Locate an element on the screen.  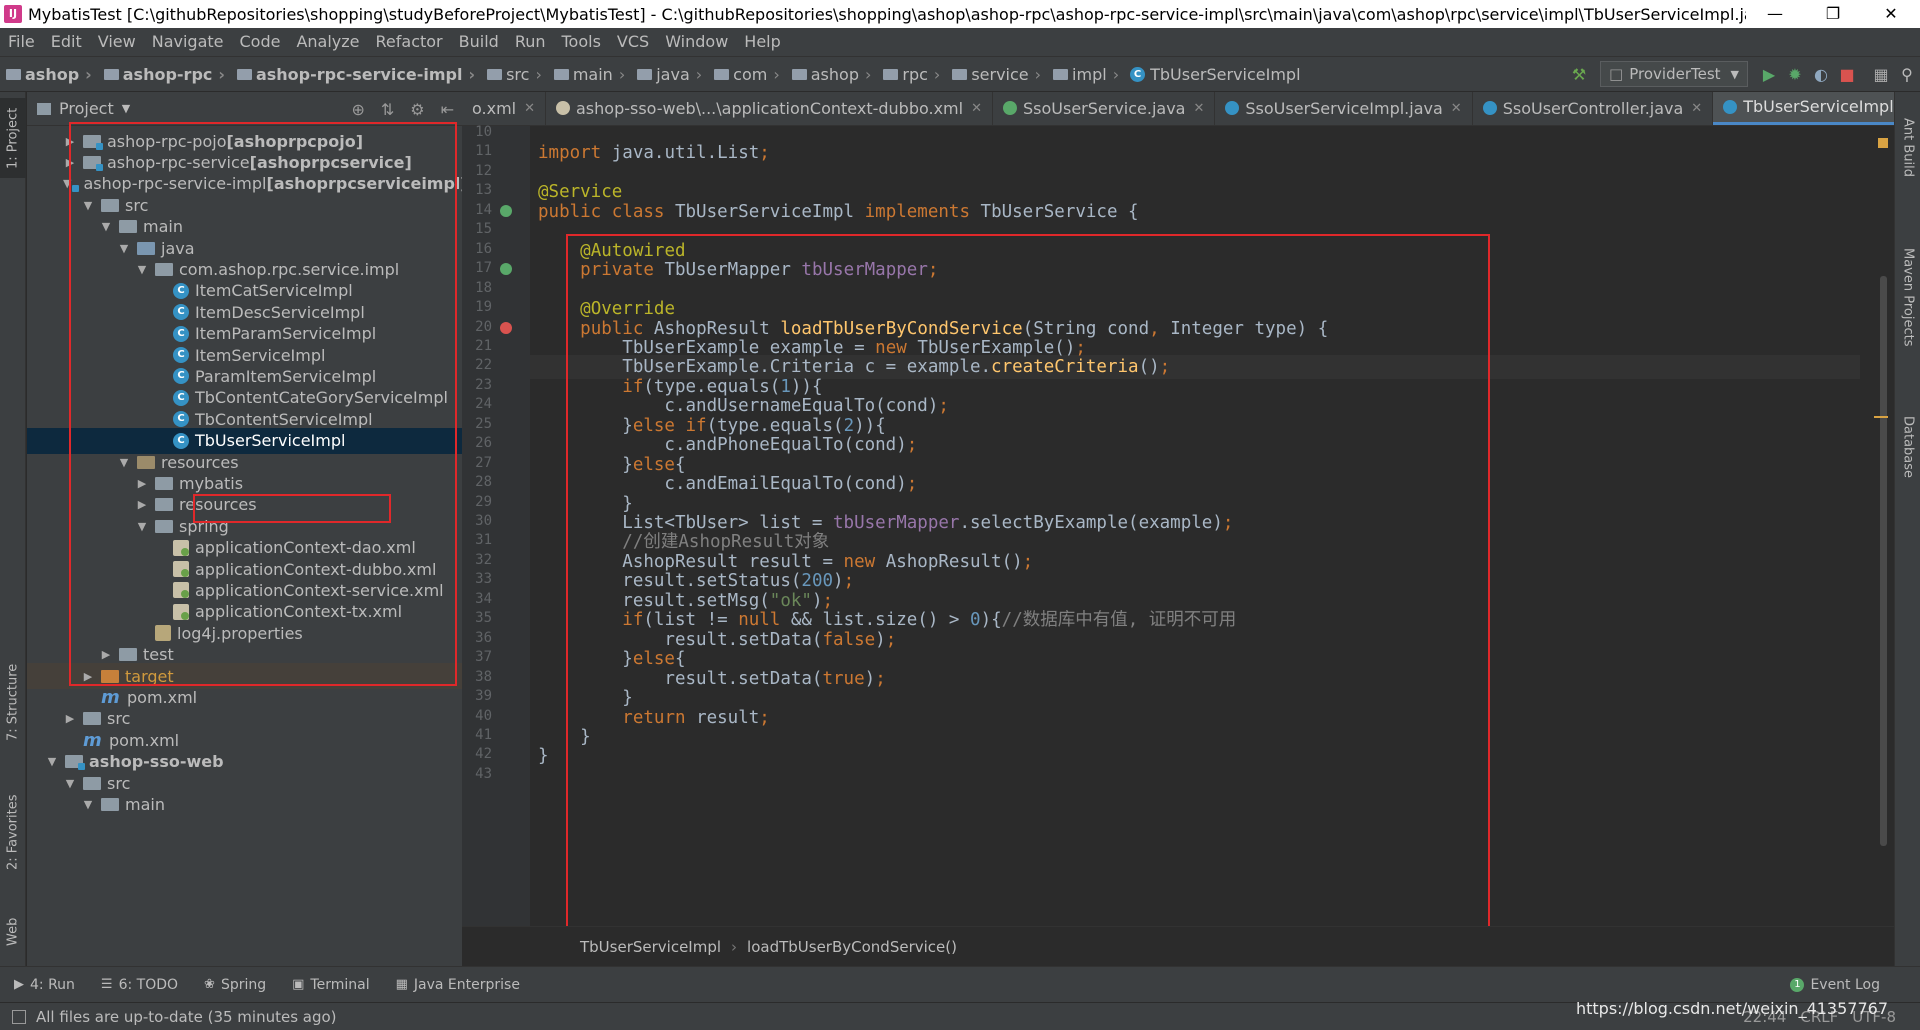
run-configuration-select: □ ProviderTest ▼ is located at coordinates (1674, 74).